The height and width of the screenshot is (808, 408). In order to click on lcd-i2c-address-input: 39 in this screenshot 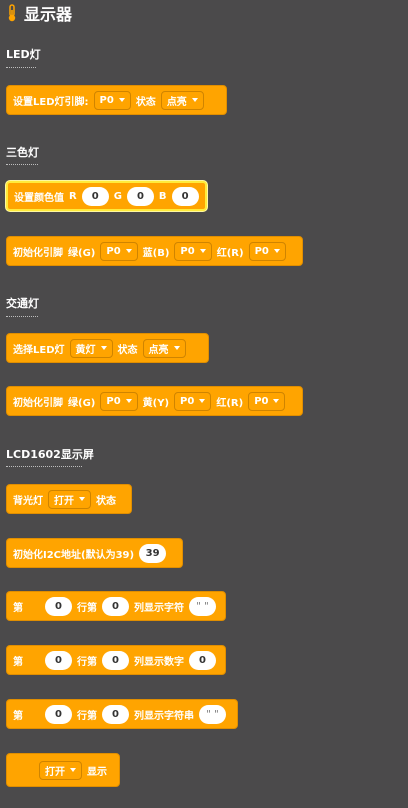, I will do `click(153, 553)`.